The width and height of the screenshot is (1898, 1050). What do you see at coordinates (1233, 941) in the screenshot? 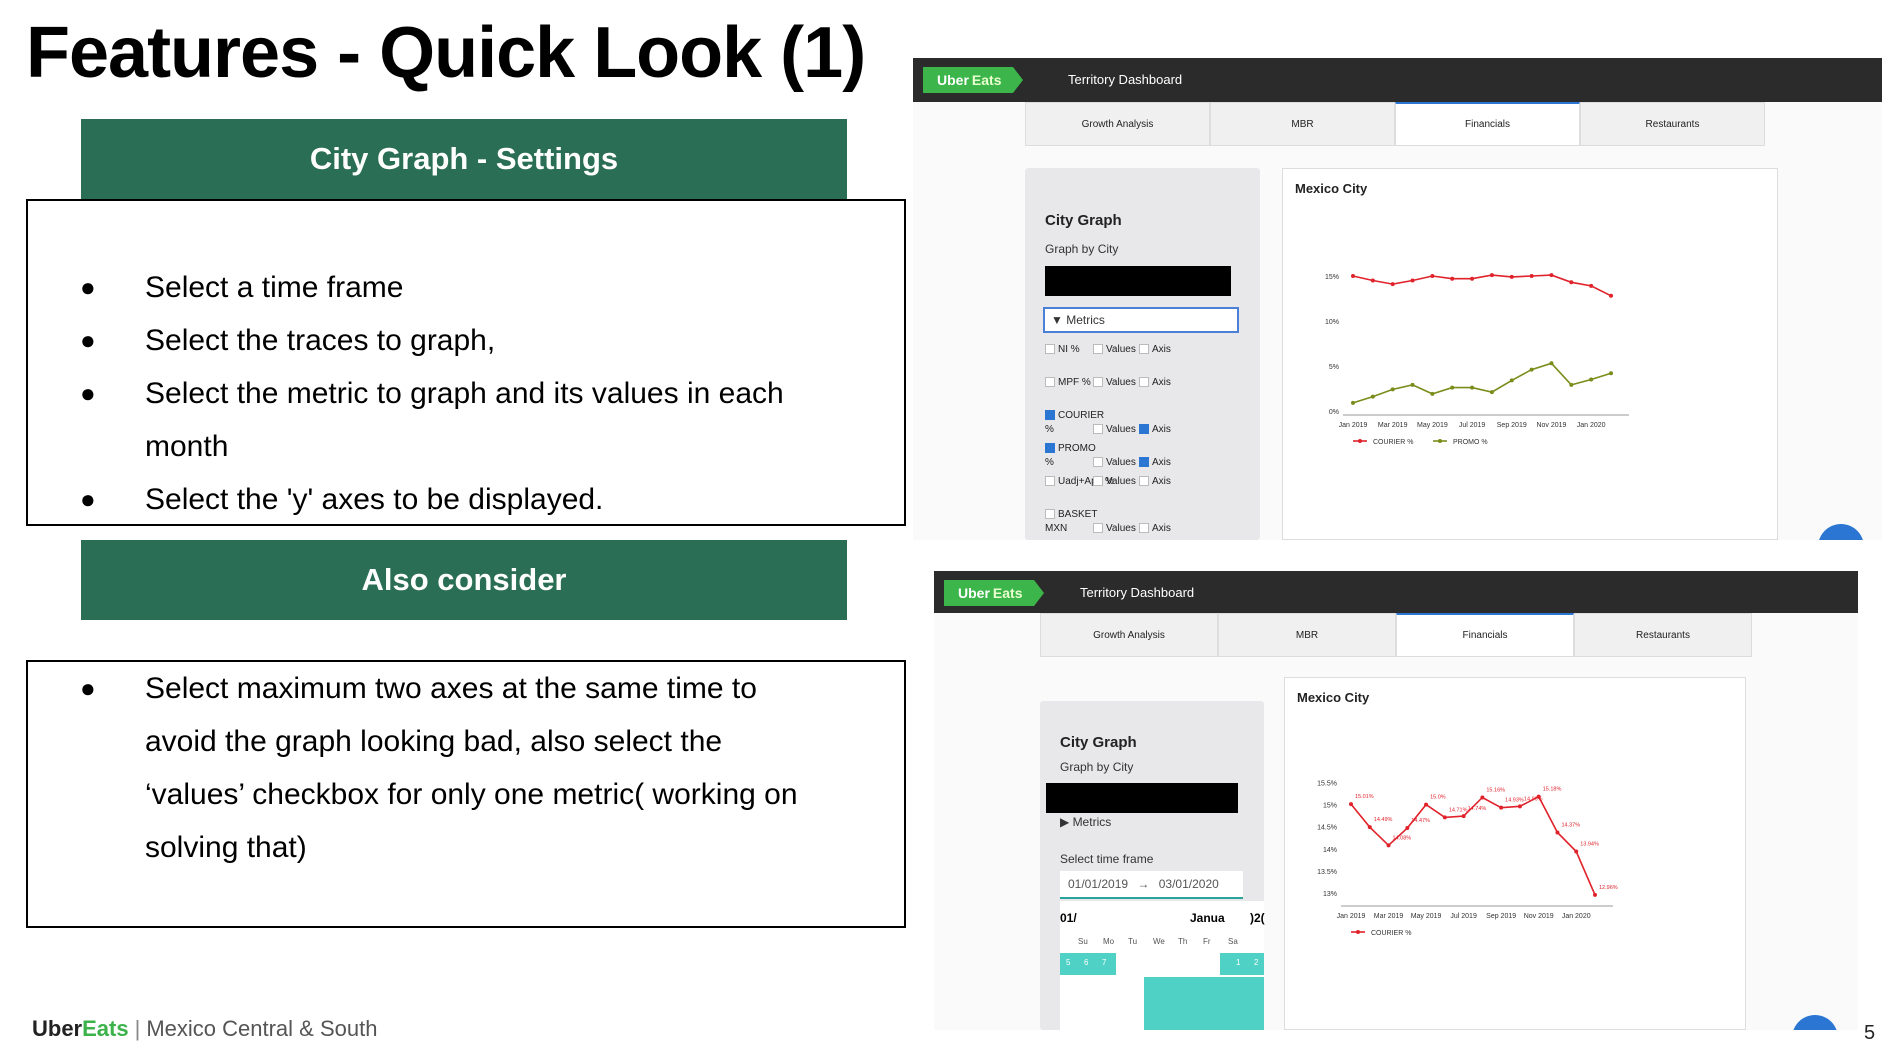
I see `weekday-label: Sa` at bounding box center [1233, 941].